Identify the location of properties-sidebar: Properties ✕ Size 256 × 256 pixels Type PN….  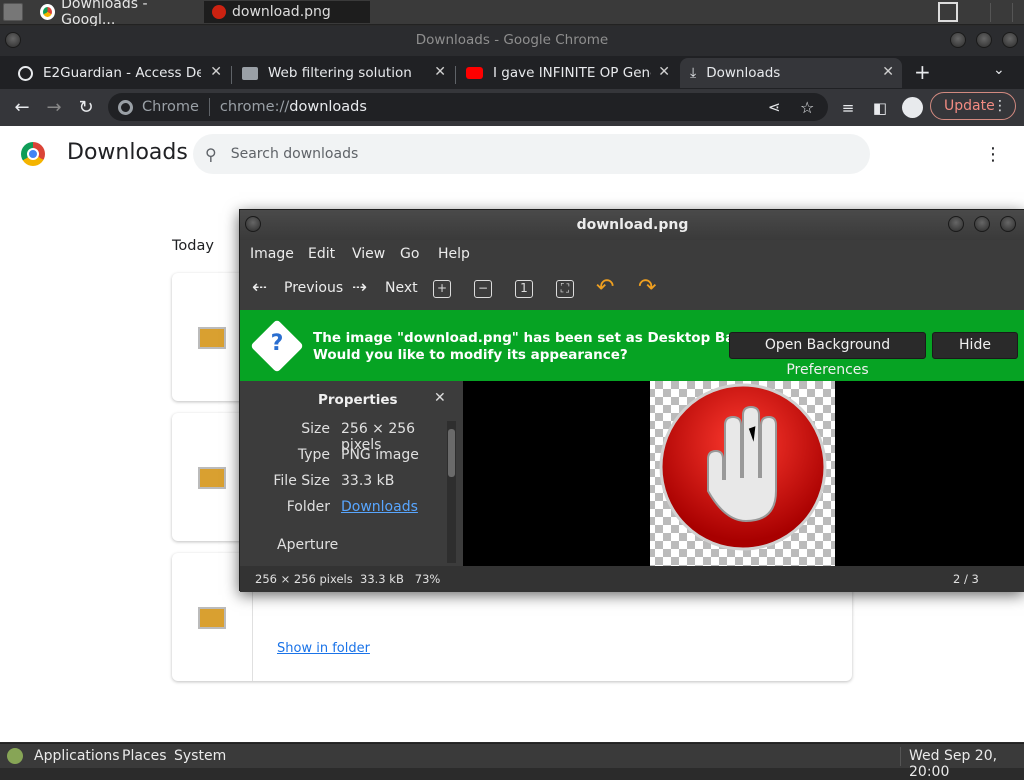
(351, 473).